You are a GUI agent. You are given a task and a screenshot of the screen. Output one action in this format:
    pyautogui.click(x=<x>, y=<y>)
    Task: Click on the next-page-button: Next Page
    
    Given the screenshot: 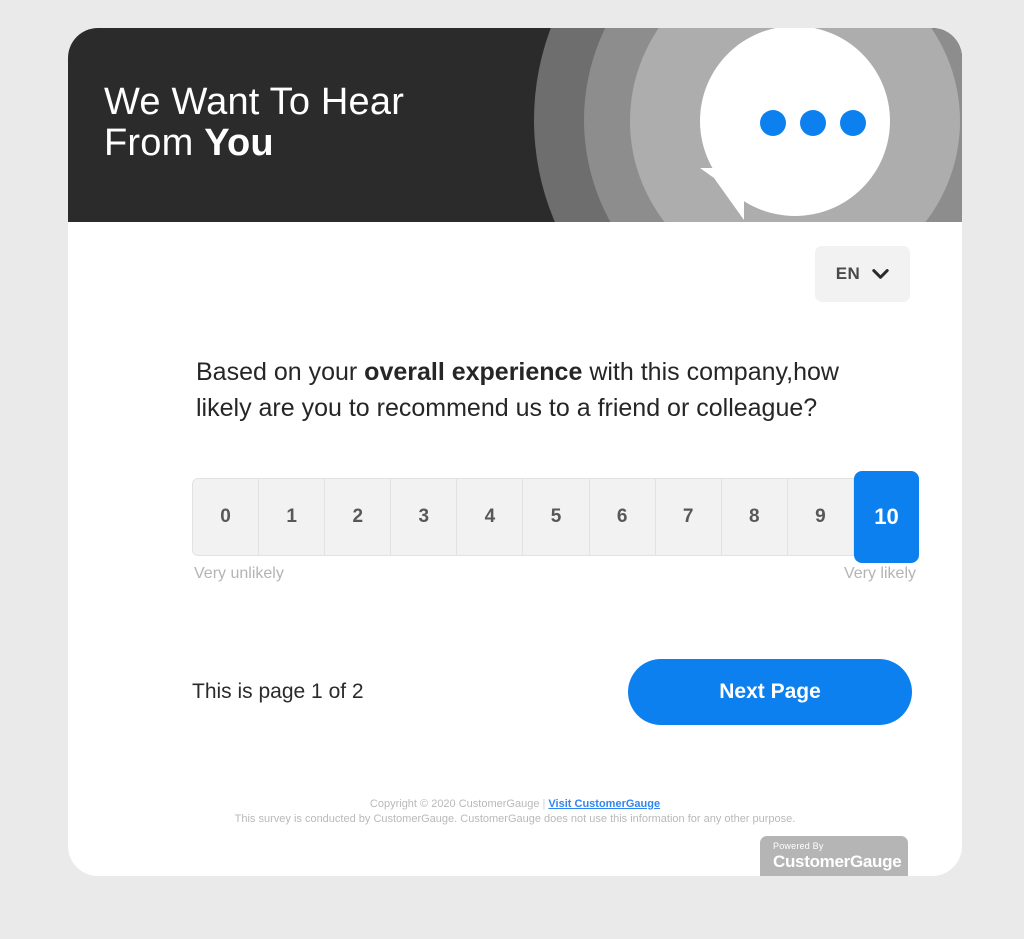 What is the action you would take?
    pyautogui.click(x=770, y=692)
    